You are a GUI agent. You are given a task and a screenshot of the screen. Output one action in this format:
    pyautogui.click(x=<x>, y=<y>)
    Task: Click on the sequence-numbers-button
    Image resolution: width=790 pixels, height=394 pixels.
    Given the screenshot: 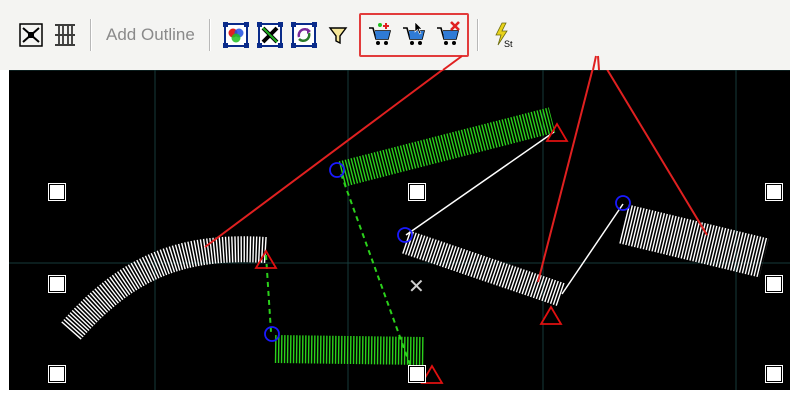 What is the action you would take?
    pyautogui.click(x=65, y=35)
    